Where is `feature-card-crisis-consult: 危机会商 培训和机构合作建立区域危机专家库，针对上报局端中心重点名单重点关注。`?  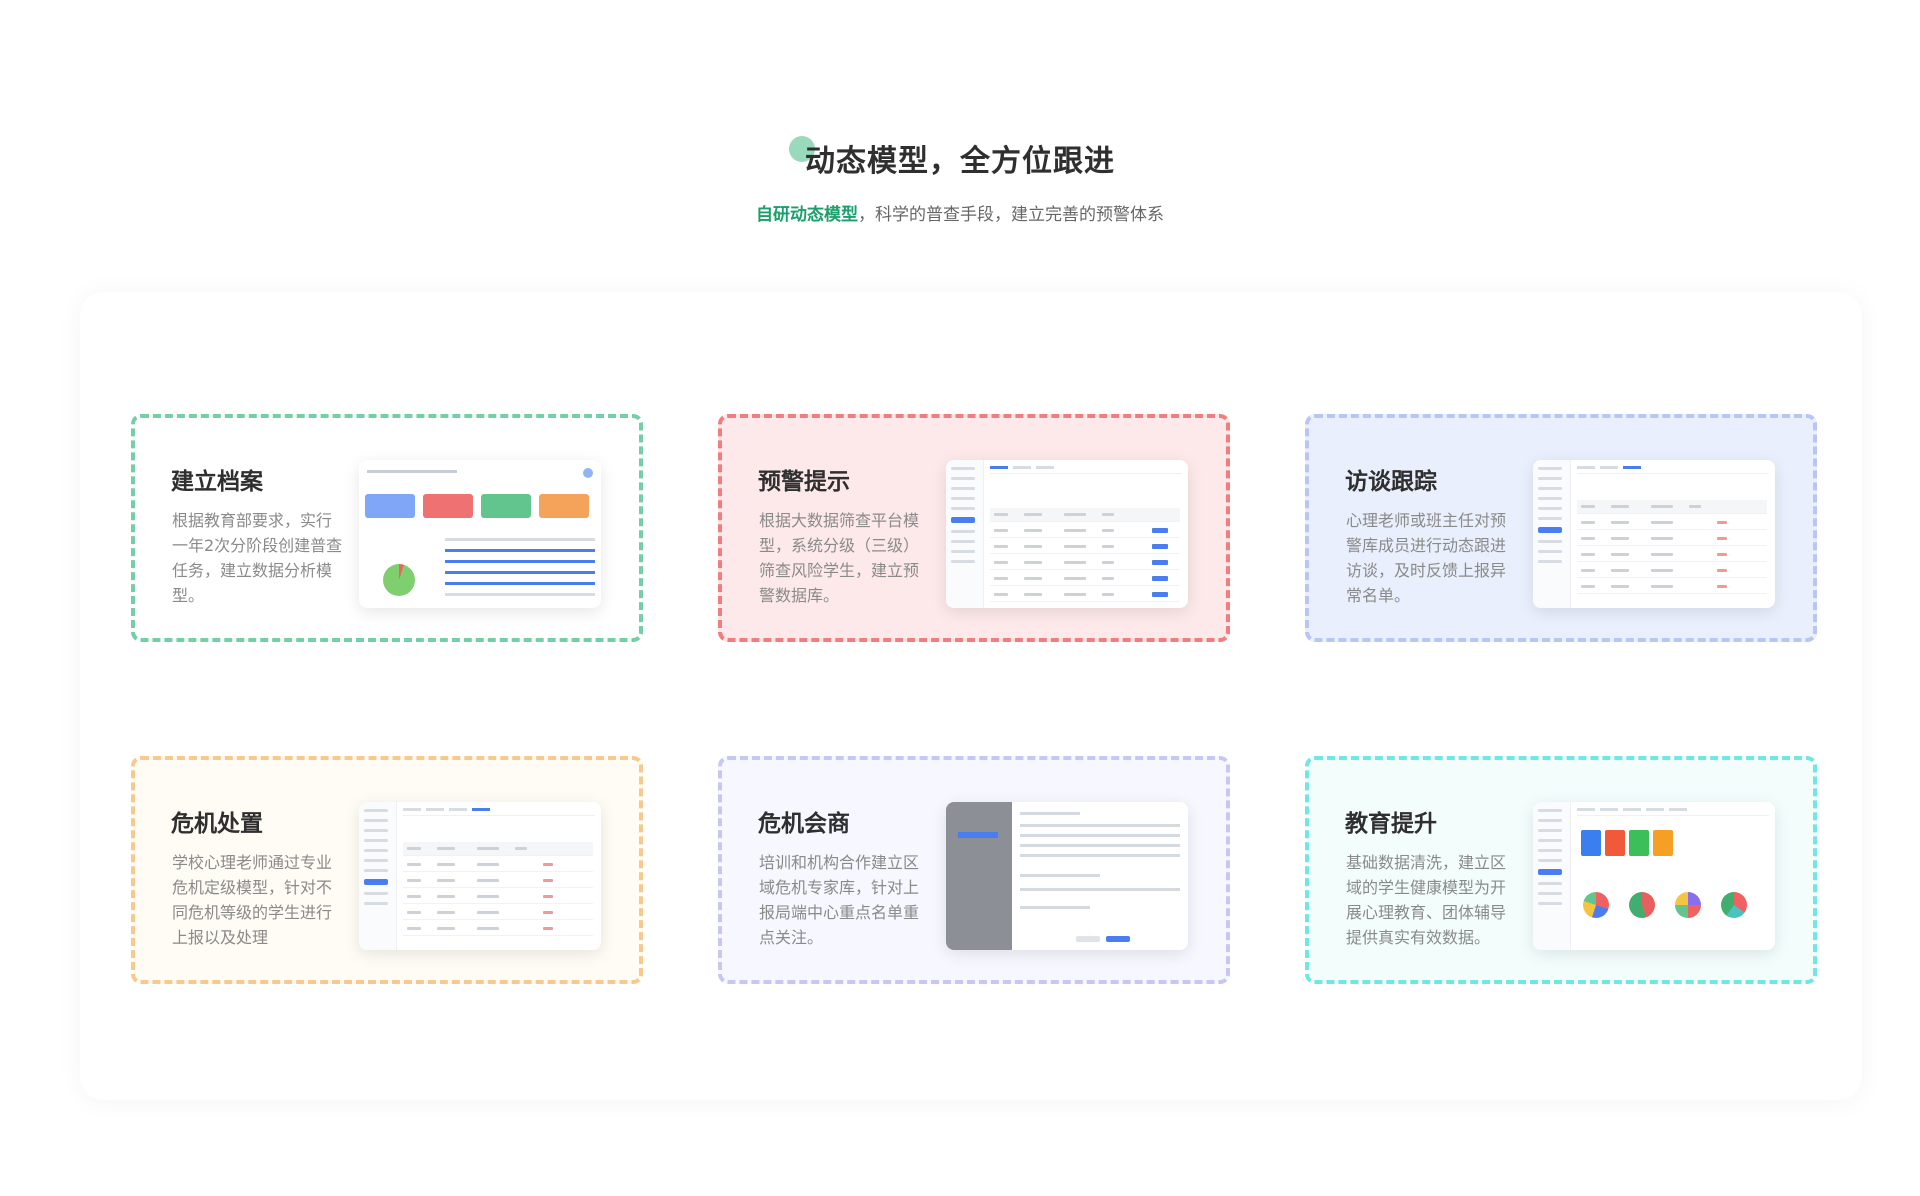
feature-card-crisis-consult: 危机会商 培训和机构合作建立区域危机专家库，针对上报局端中心重点名单重点关注。 is located at coordinates (974, 870).